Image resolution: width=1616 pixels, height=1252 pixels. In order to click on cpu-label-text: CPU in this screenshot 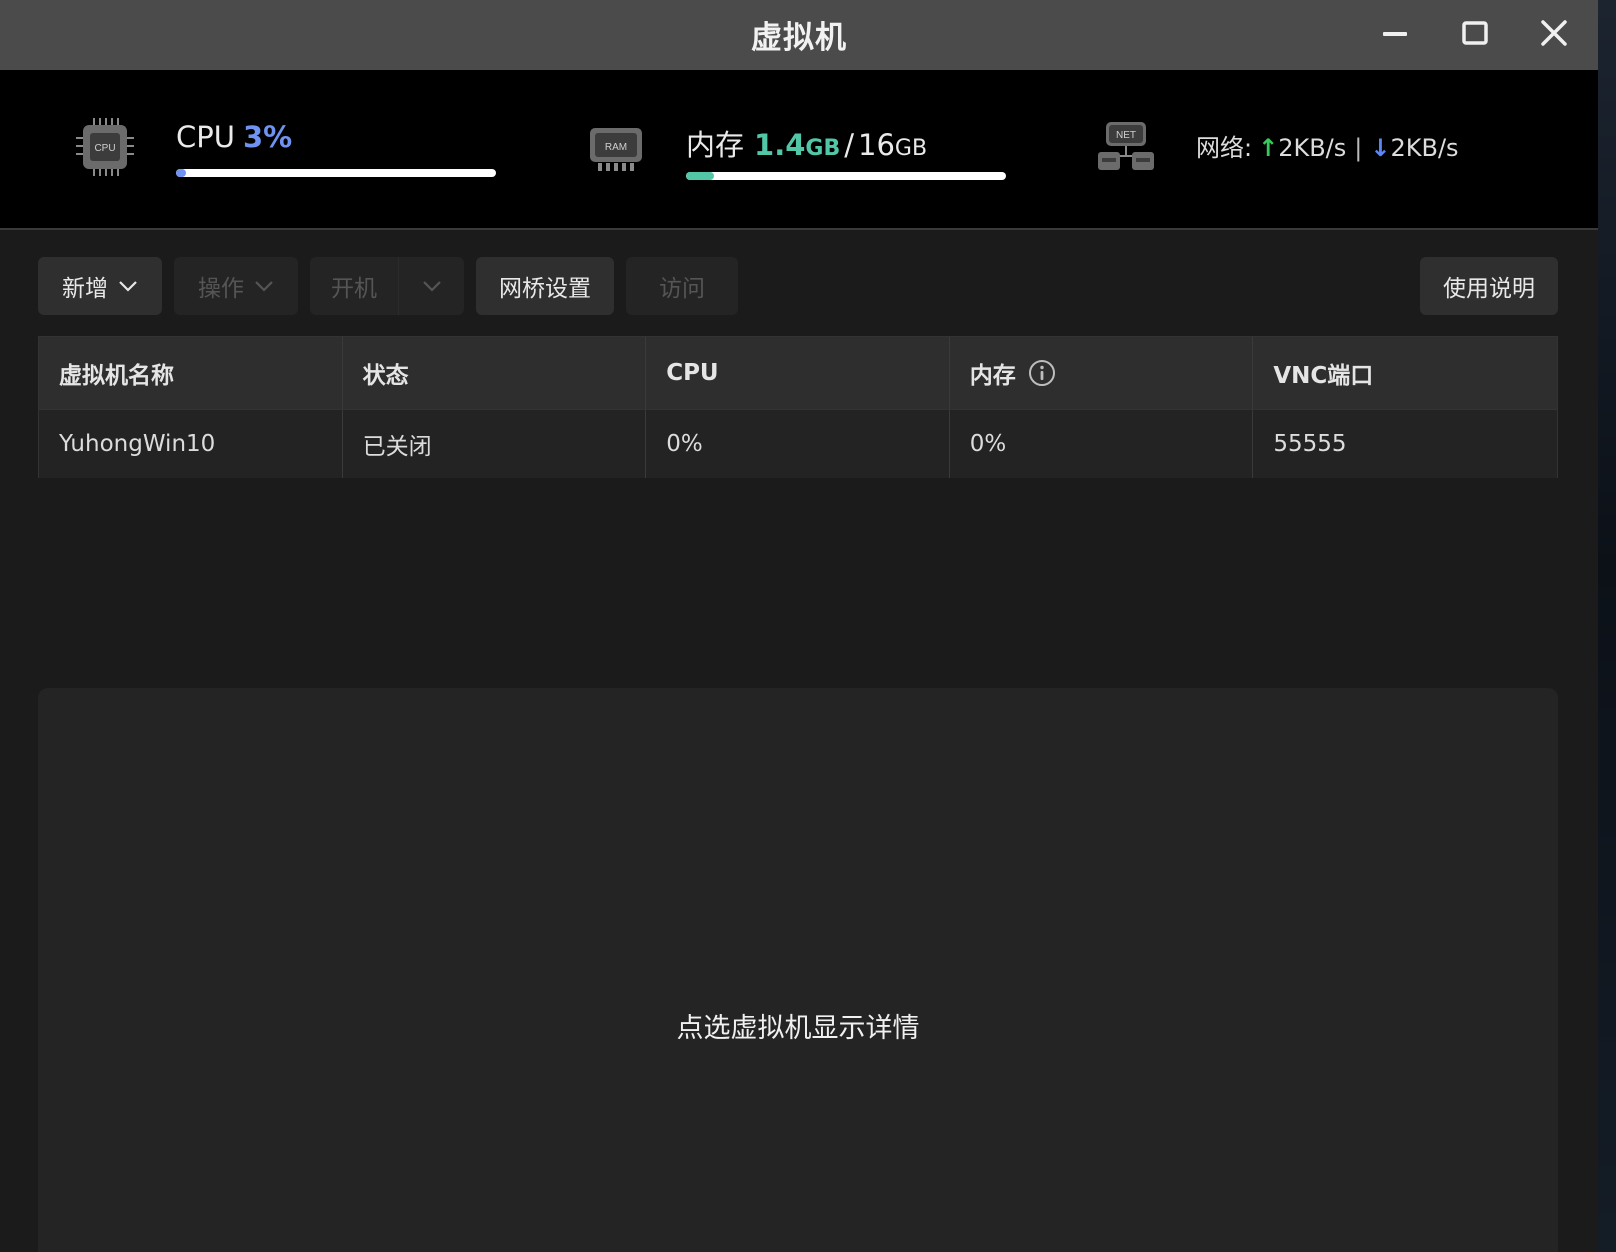, I will do `click(205, 137)`.